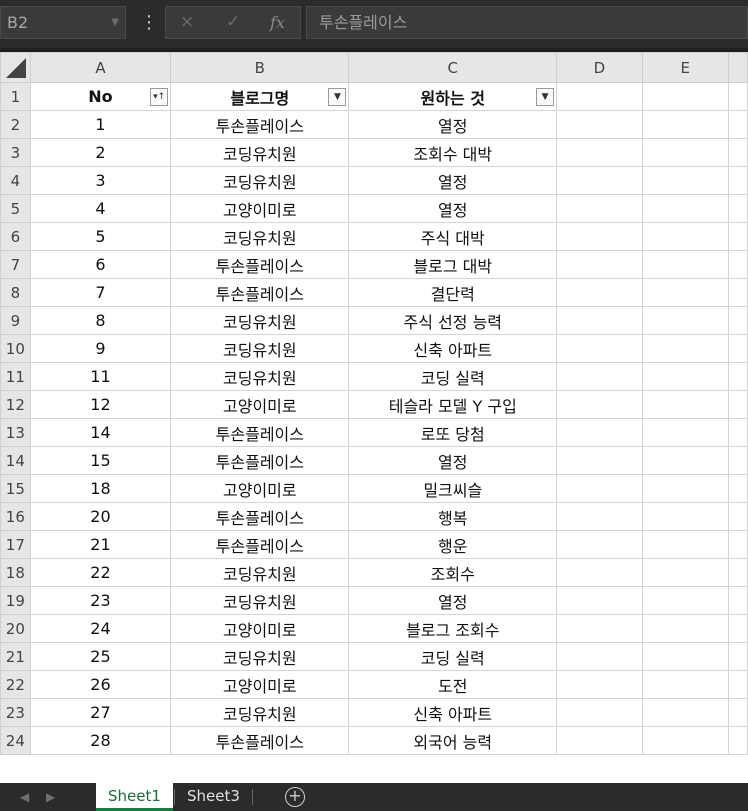  What do you see at coordinates (277, 22) in the screenshot?
I see `insert-function-icon: fx` at bounding box center [277, 22].